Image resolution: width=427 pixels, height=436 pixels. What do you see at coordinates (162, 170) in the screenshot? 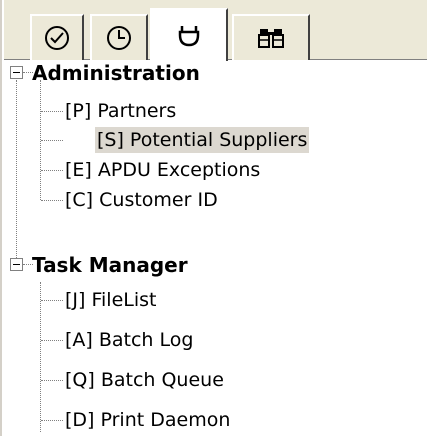
I see `tree-item-apdu-exceptions: [E] APDU Exceptions` at bounding box center [162, 170].